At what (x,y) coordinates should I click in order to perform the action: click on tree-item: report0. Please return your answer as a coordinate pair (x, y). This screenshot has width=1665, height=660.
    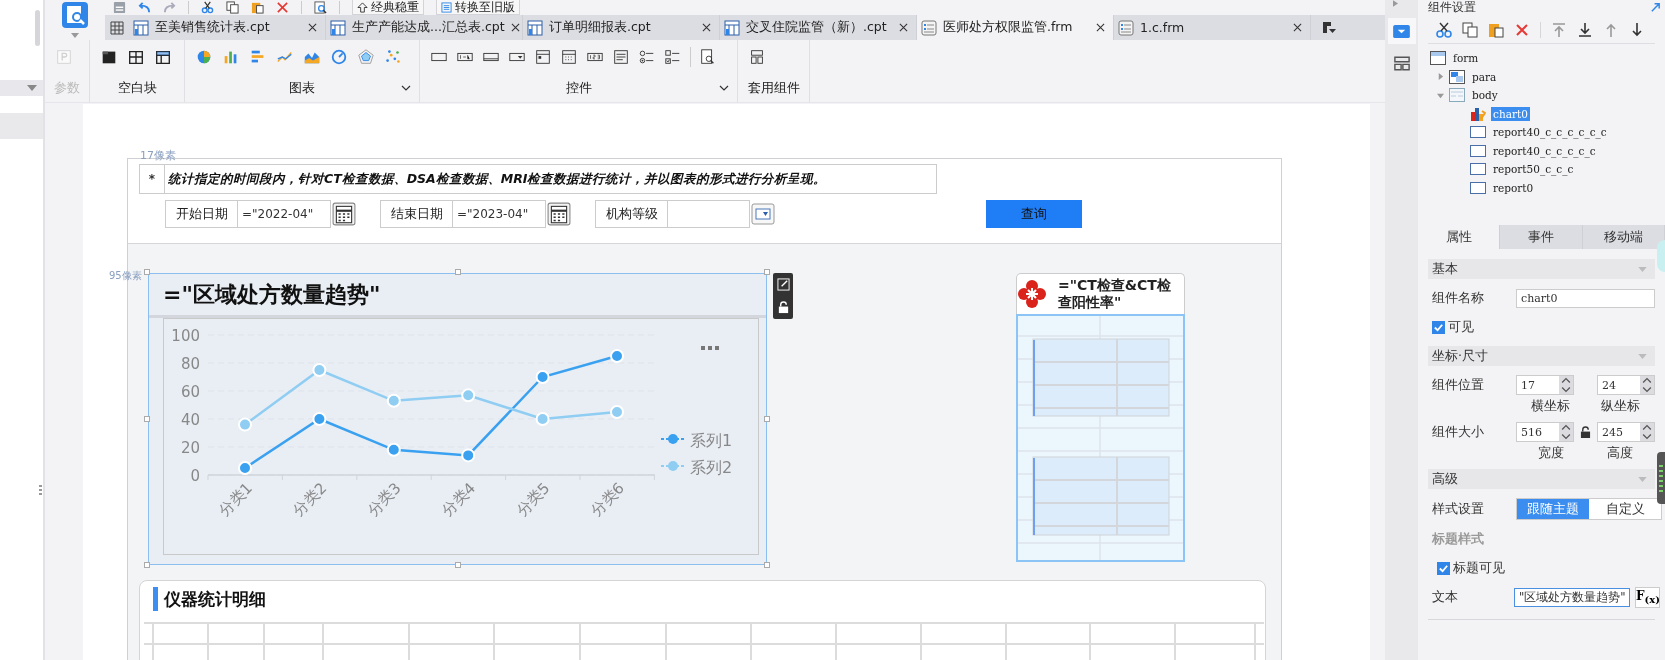
    Looking at the image, I should click on (1513, 187).